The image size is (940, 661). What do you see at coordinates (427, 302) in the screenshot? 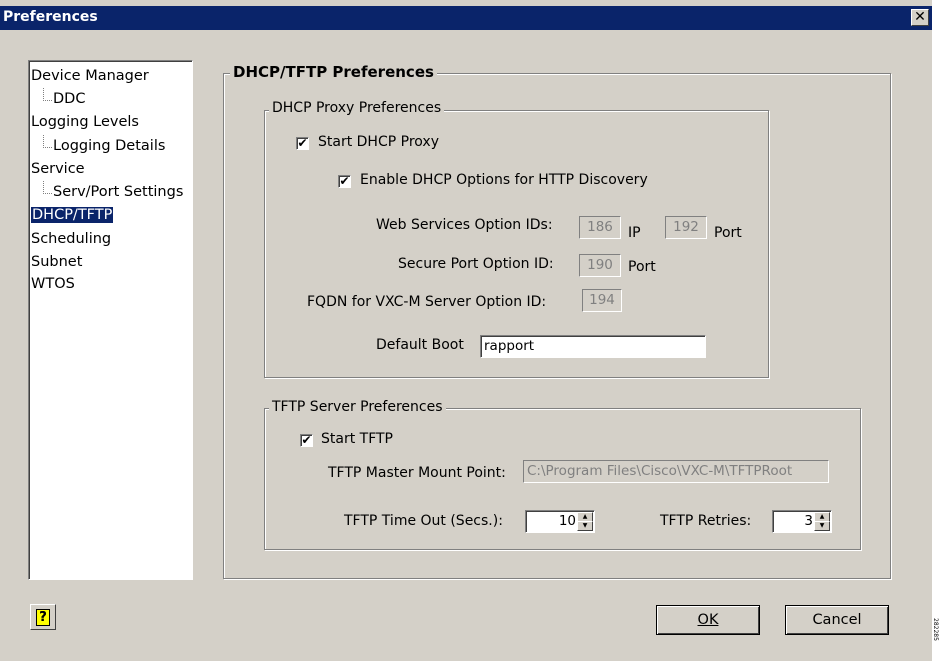
I see `fqdn-option-id-label: FQDN for VXC-M Server Option ID:` at bounding box center [427, 302].